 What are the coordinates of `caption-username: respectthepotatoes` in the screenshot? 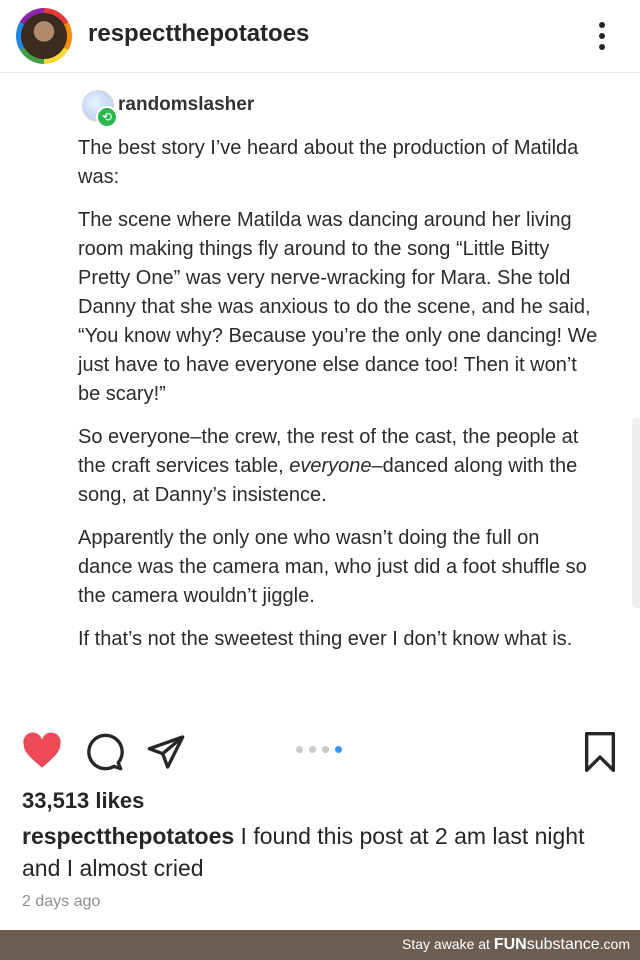 It's located at (128, 836).